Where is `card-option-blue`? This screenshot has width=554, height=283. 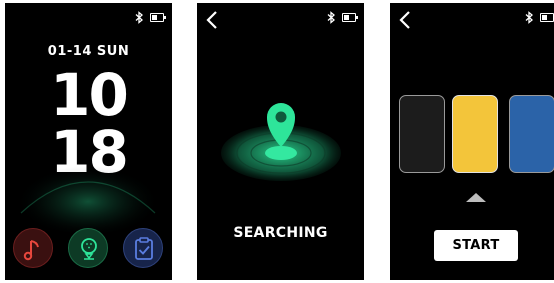
card-option-blue is located at coordinates (531, 134).